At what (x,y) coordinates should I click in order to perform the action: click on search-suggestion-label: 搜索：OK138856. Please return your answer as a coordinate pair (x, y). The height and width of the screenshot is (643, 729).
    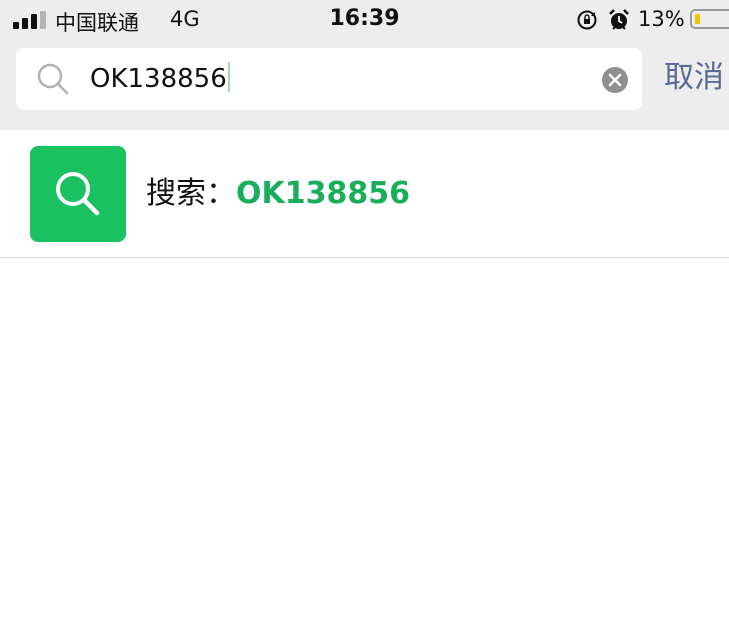
    Looking at the image, I should click on (278, 194).